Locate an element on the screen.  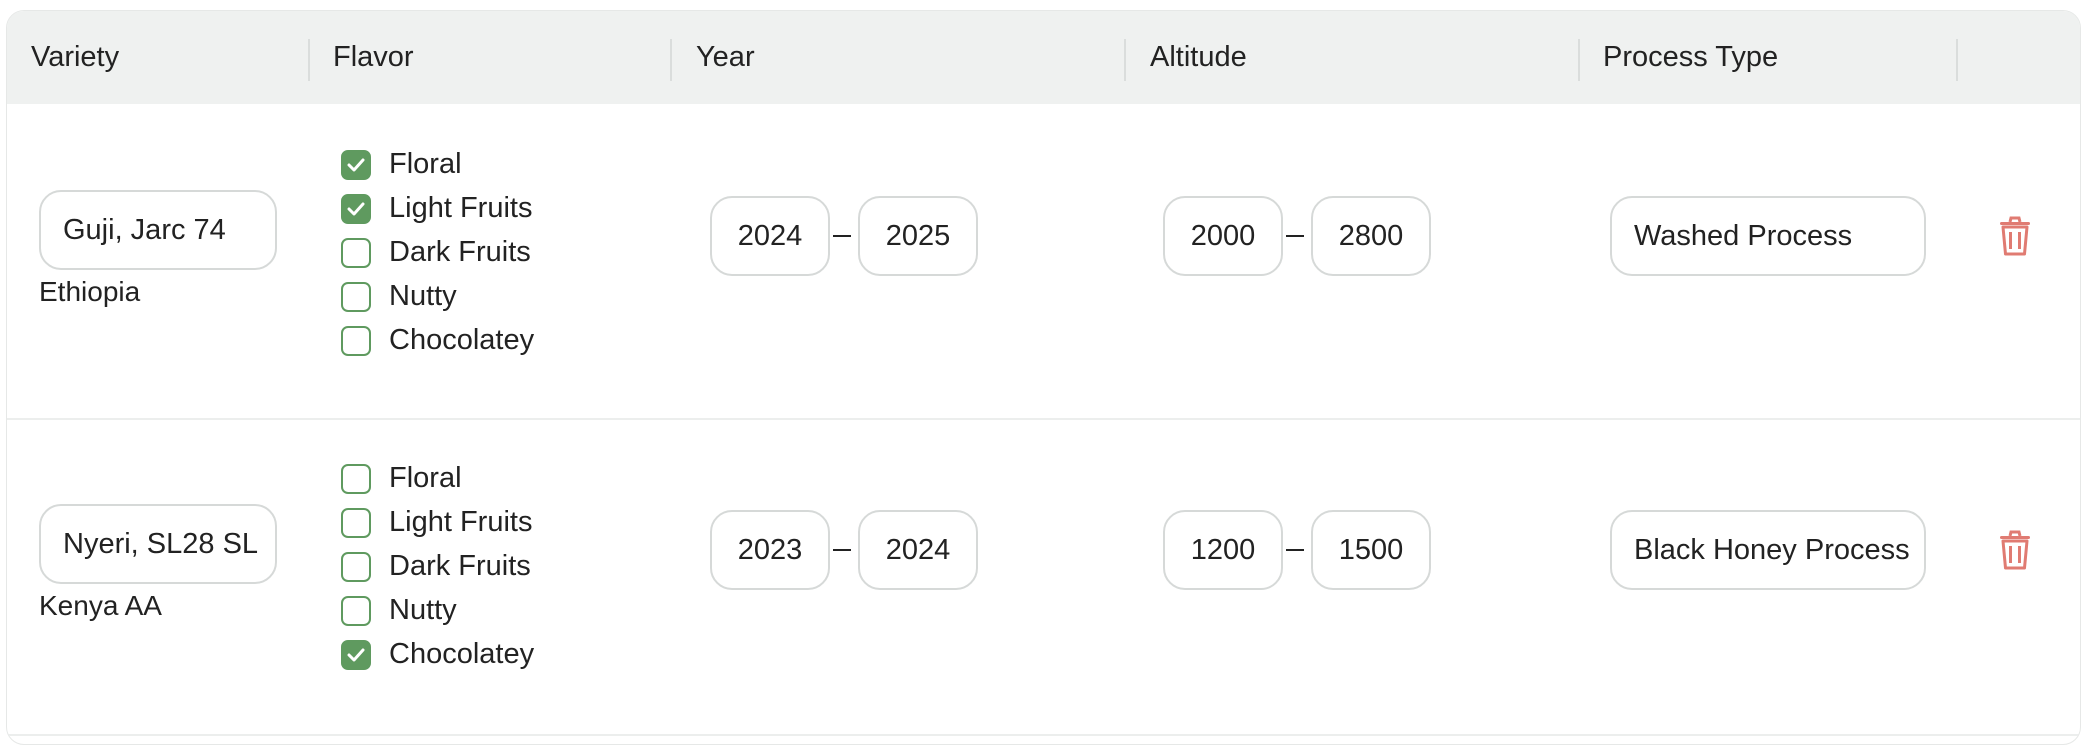
header-process-type: Process Type is located at coordinates (1691, 57).